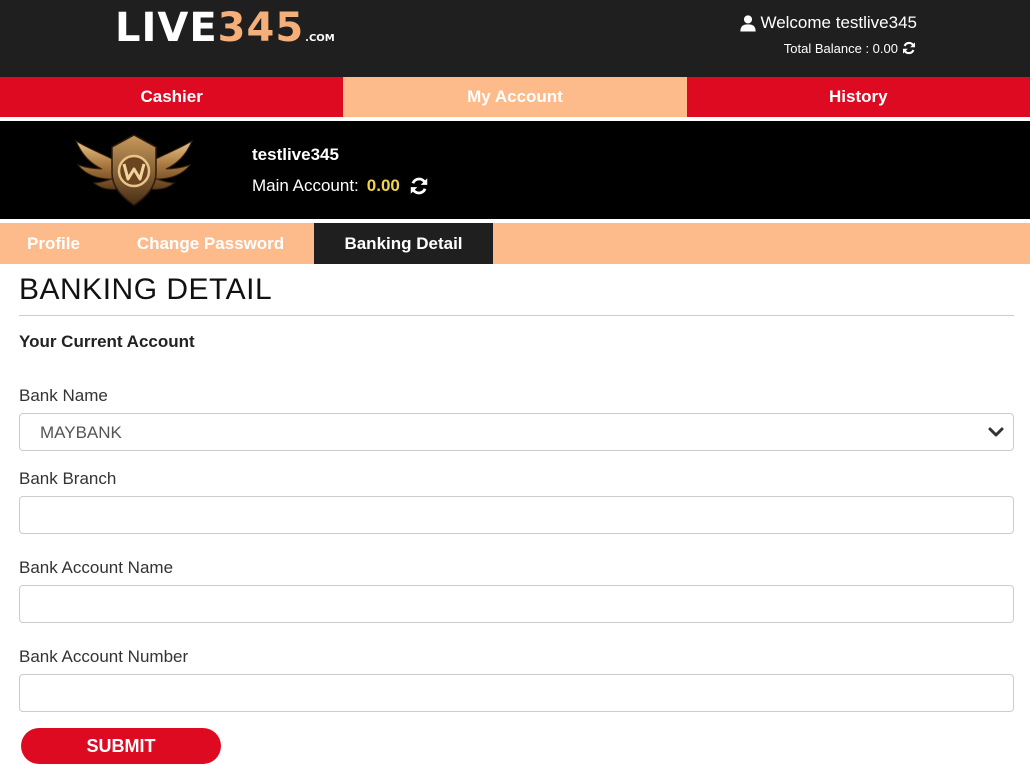 Image resolution: width=1030 pixels, height=764 pixels. I want to click on logo-text-live: LIVE, so click(166, 28).